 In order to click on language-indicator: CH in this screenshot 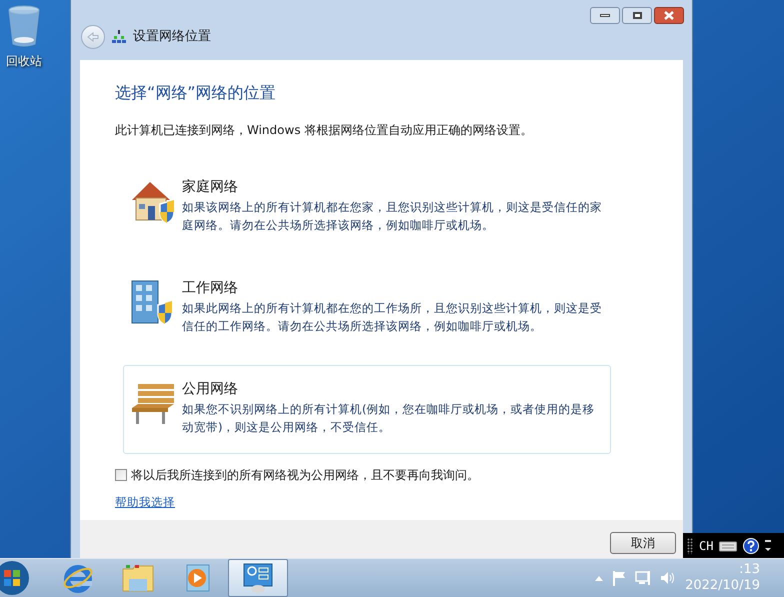, I will do `click(706, 545)`.